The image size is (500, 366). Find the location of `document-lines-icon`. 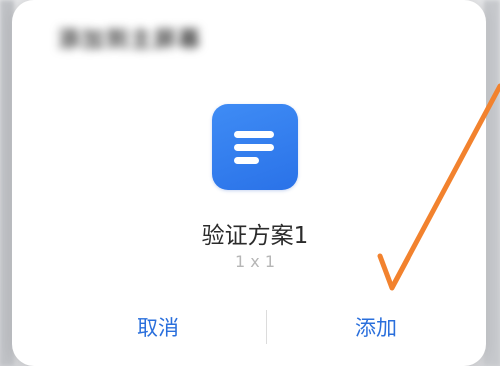

document-lines-icon is located at coordinates (255, 147).